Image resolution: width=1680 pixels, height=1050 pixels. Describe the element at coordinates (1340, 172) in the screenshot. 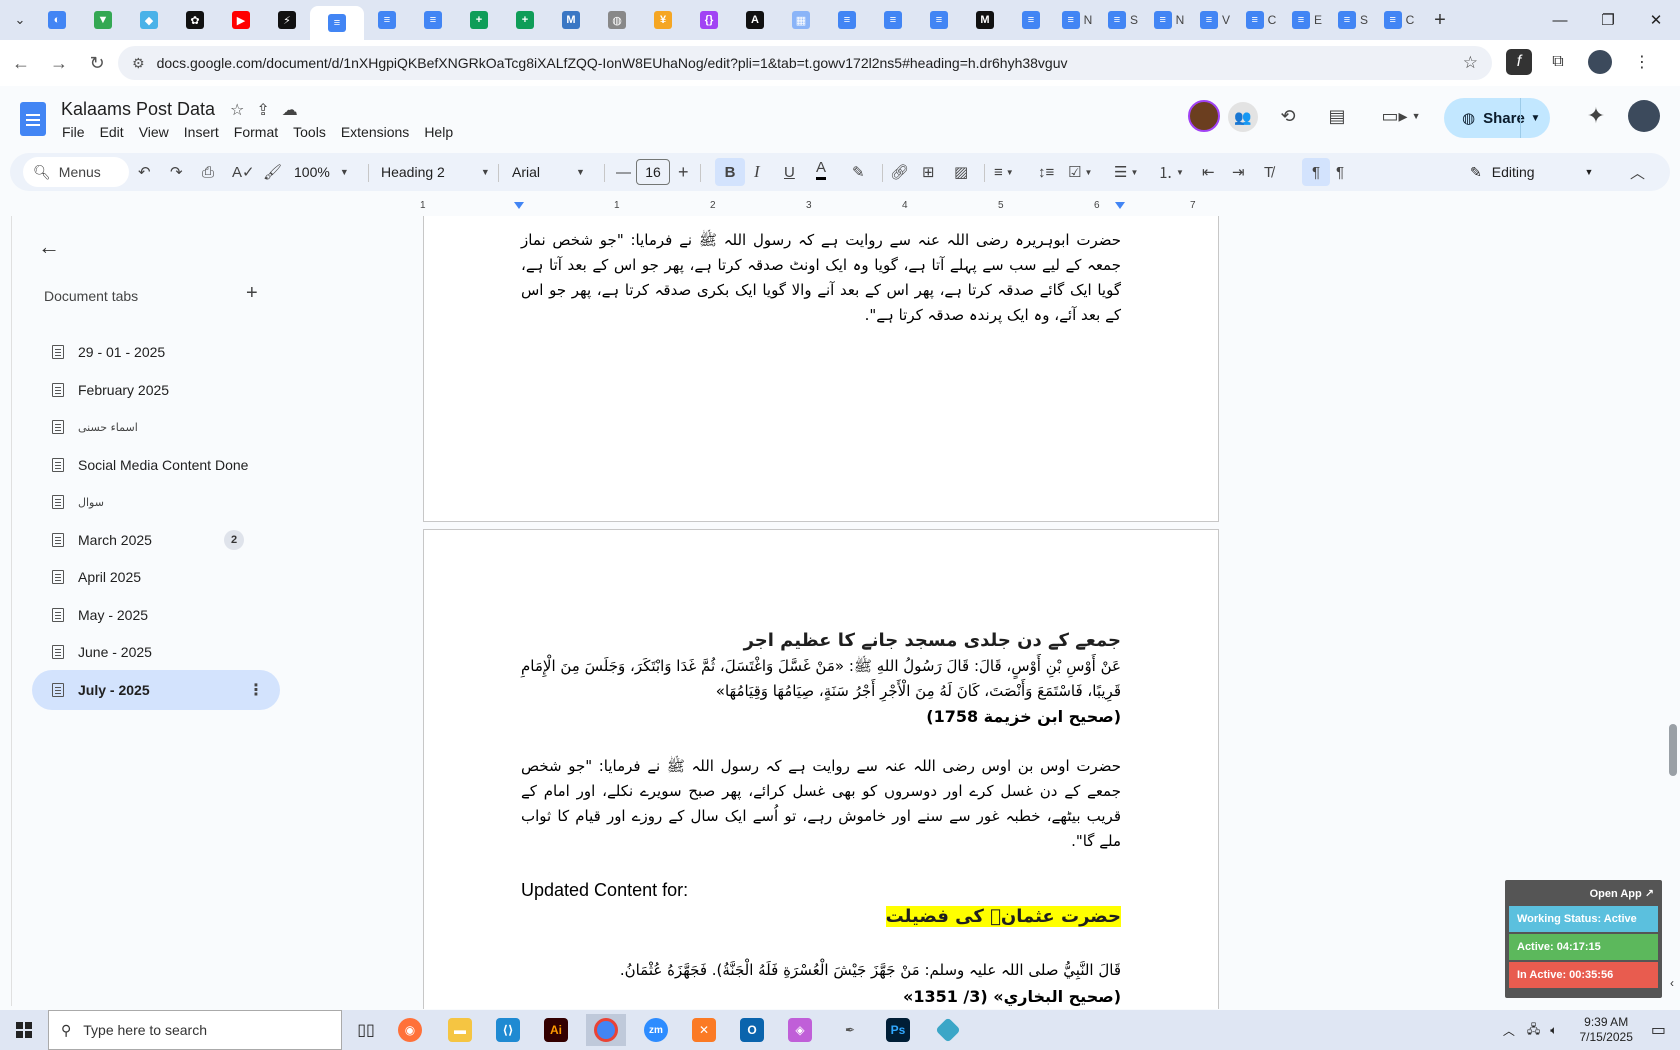

I see `rtl-icon: ¶` at that location.